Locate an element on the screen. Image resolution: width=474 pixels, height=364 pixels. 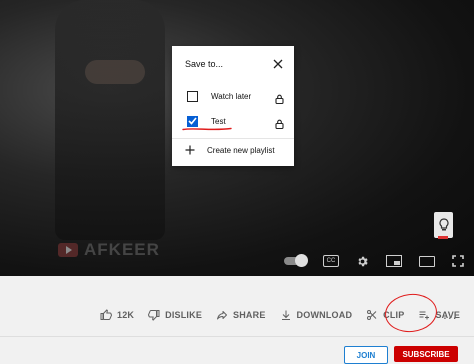
miniplayer-icon is located at coordinates (394, 261).